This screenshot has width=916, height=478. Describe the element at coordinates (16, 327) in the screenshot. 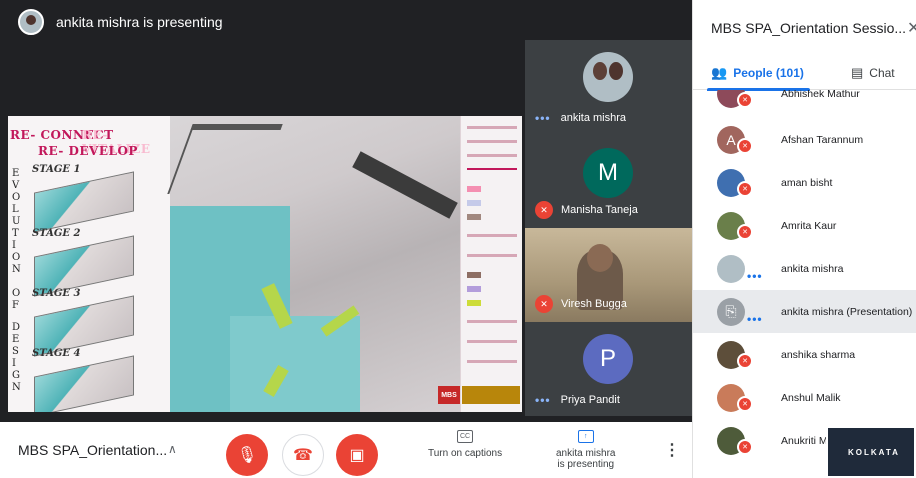

I see `vertical-letter: D` at that location.